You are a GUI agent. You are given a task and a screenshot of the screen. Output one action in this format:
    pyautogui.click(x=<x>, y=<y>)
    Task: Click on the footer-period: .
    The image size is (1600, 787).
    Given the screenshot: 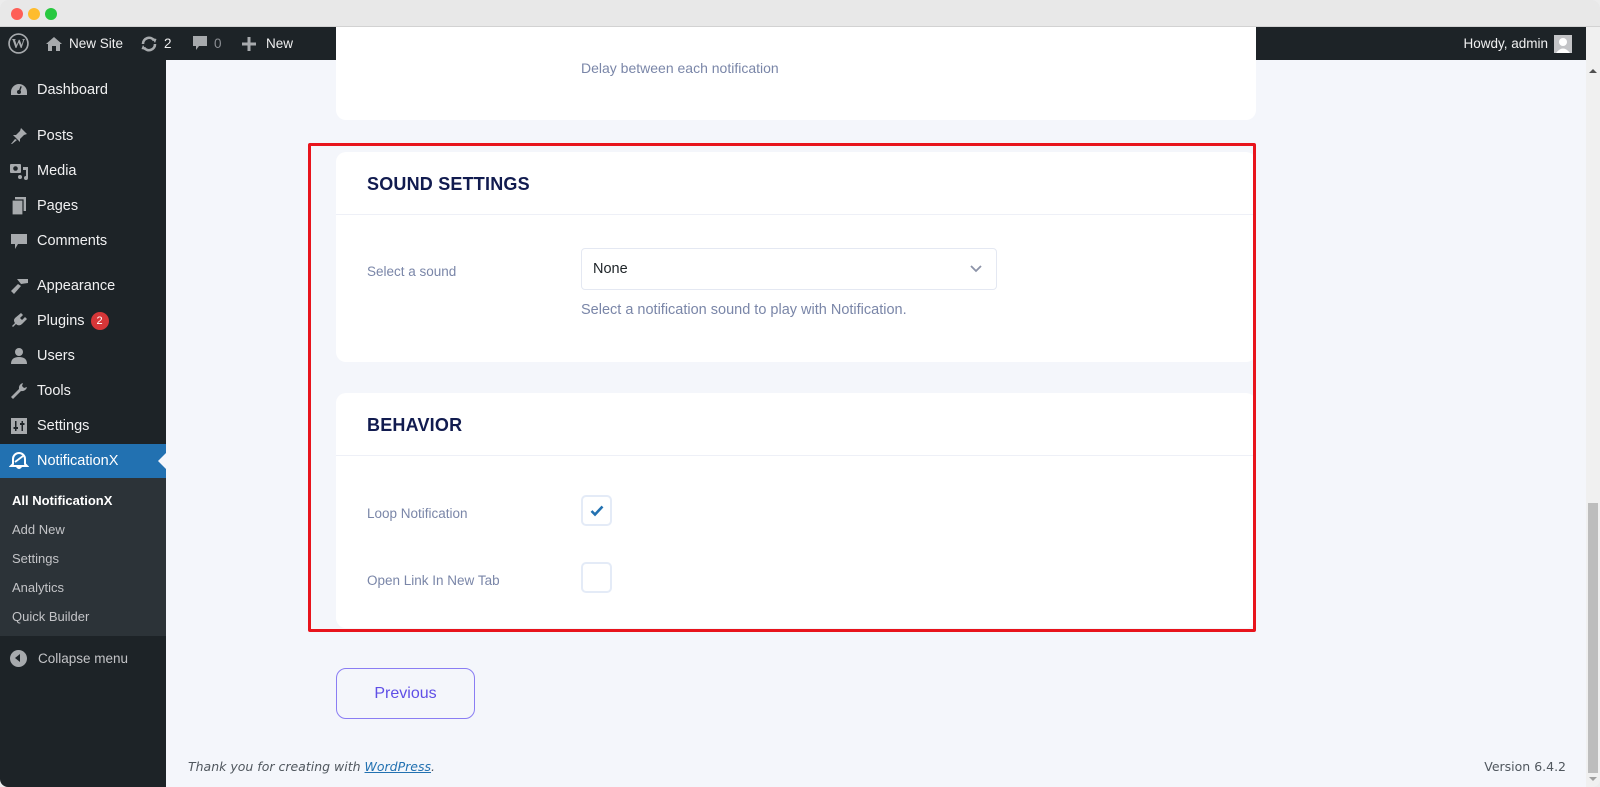 What is the action you would take?
    pyautogui.click(x=433, y=766)
    